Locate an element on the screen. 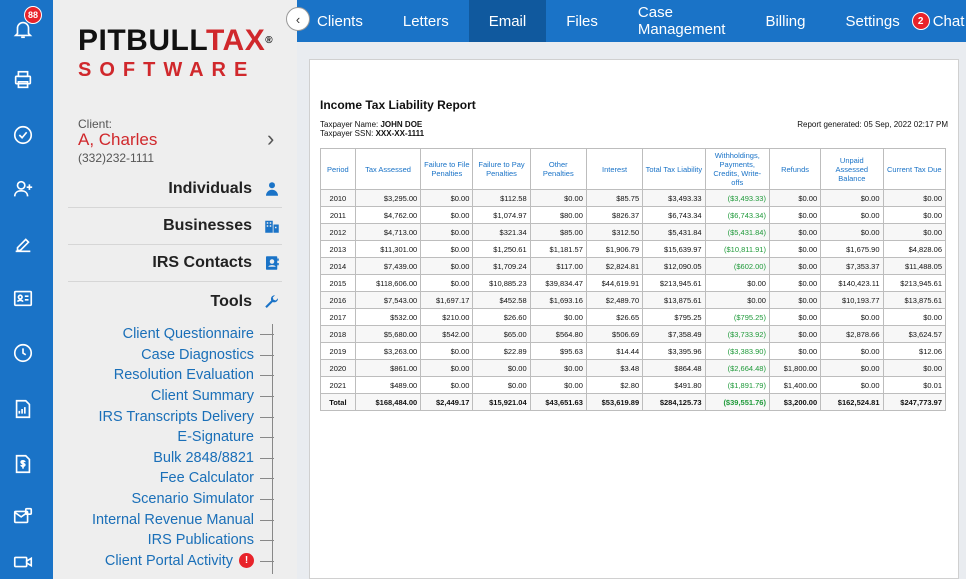  check-circle-icon is located at coordinates (23, 135).